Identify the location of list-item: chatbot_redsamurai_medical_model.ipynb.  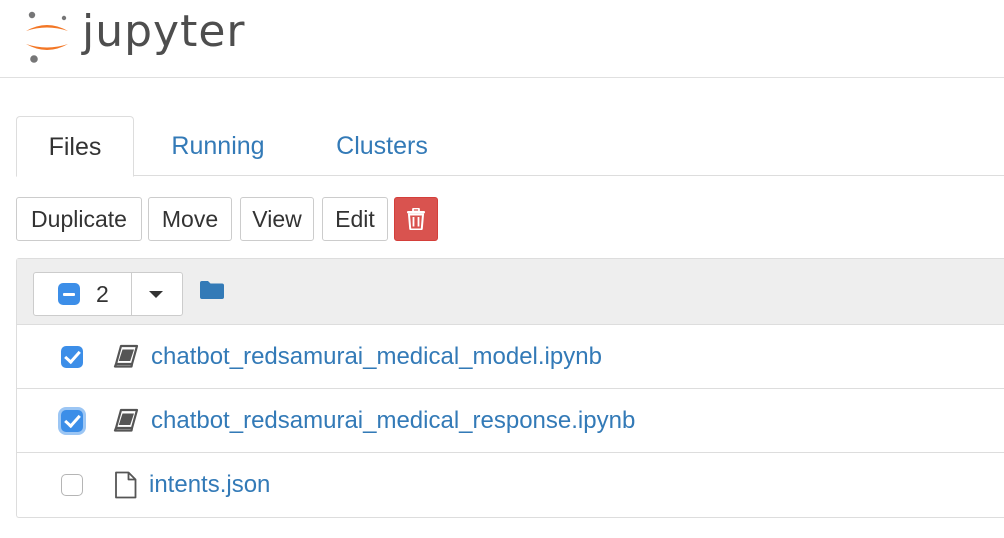
(510, 357).